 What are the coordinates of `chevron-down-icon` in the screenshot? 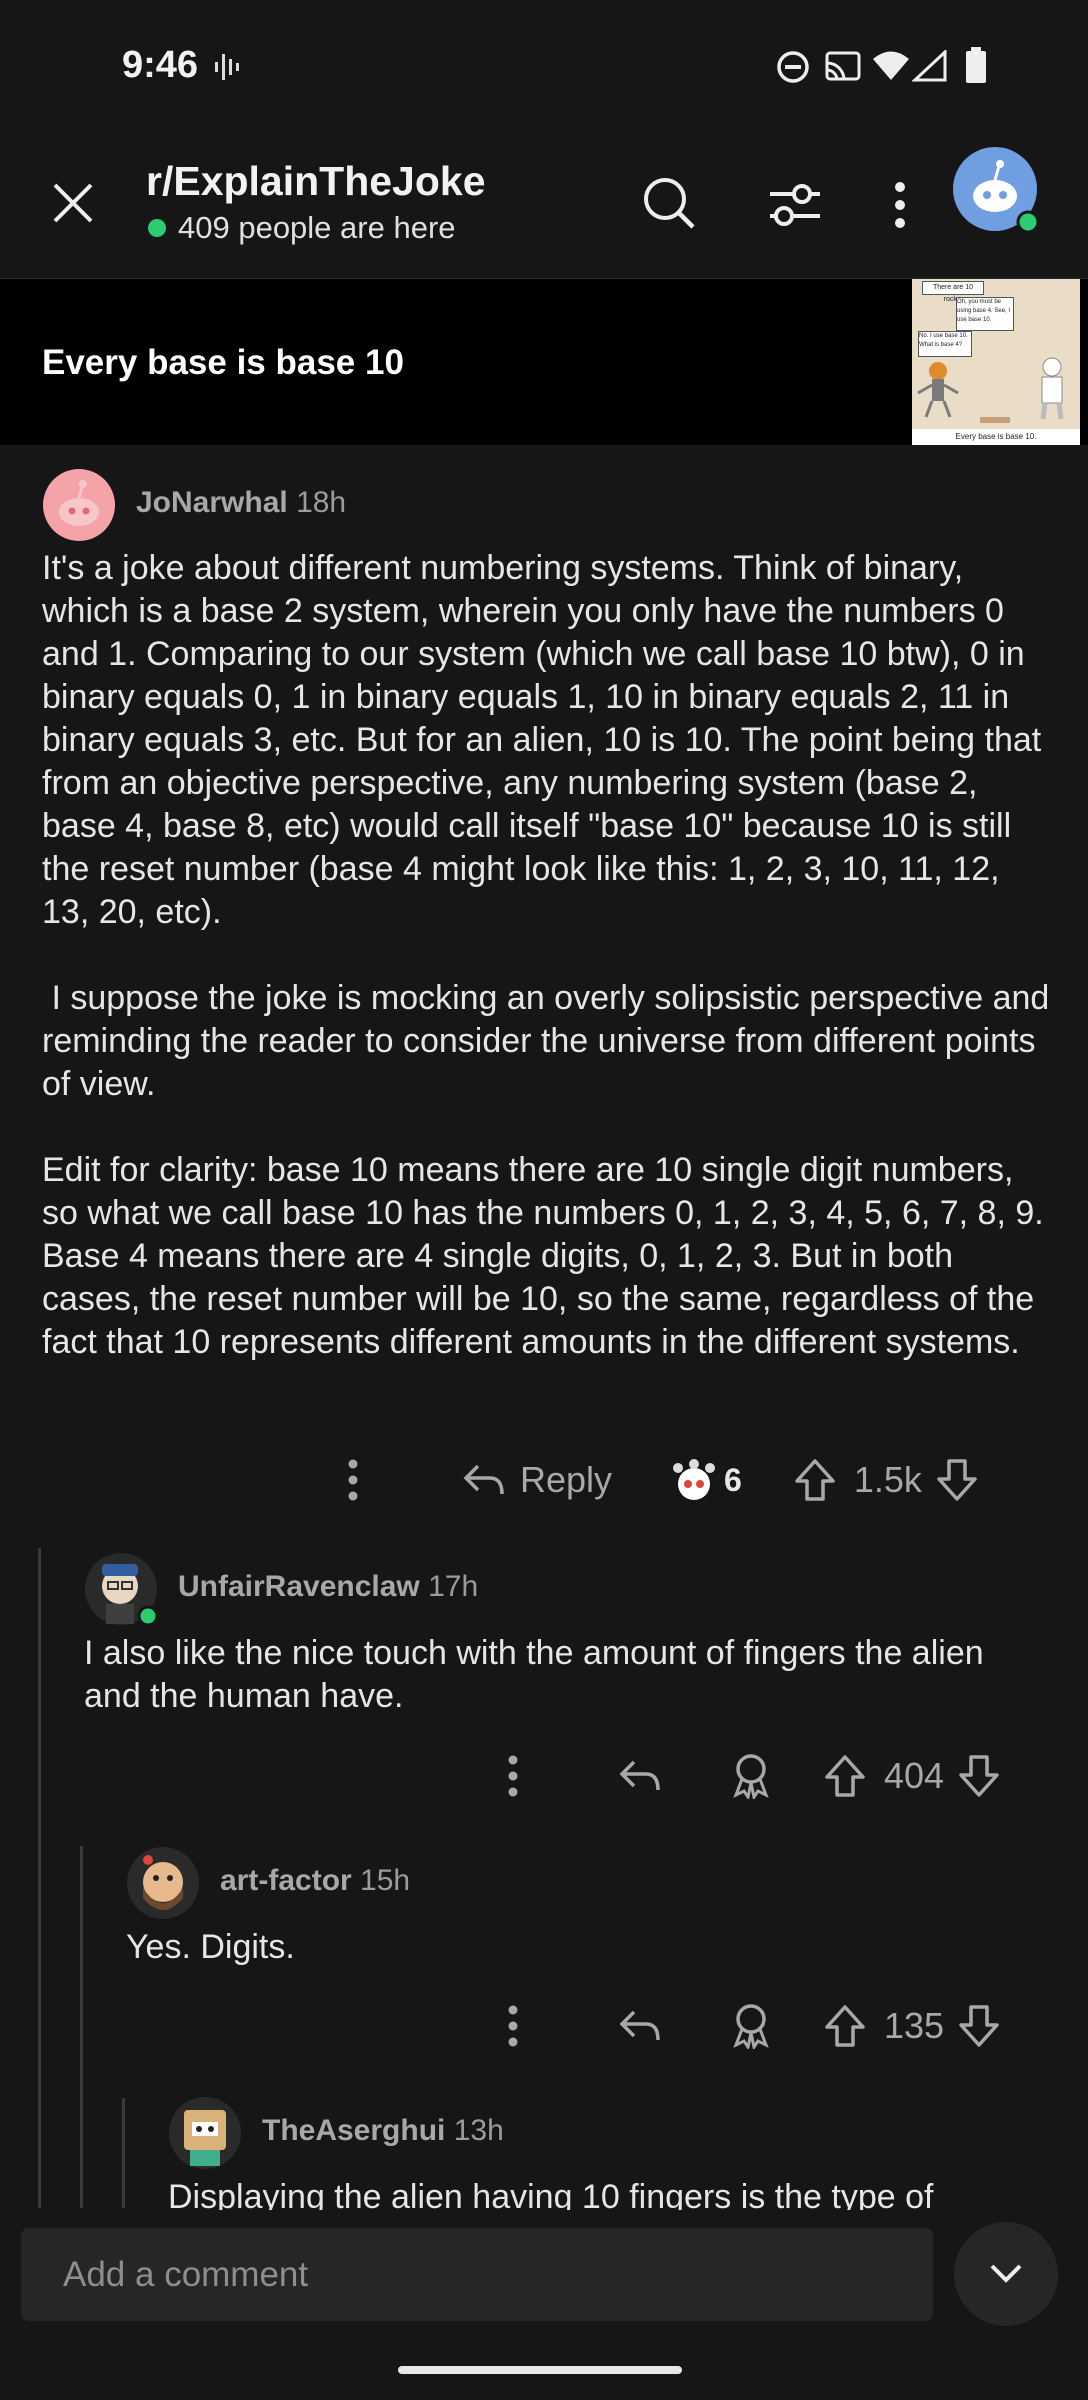 It's located at (1006, 2273).